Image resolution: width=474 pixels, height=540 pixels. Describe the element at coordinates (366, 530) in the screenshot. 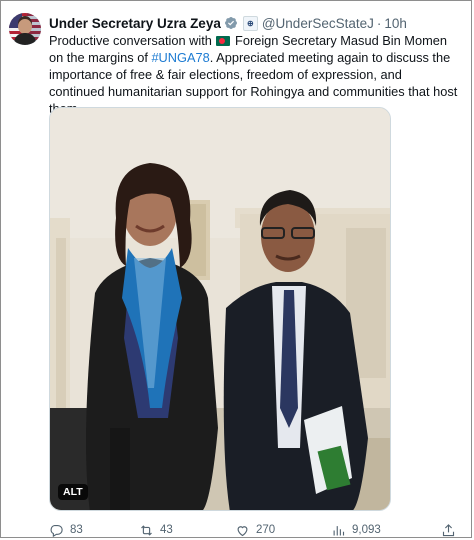

I see `views-count: 9,093` at that location.